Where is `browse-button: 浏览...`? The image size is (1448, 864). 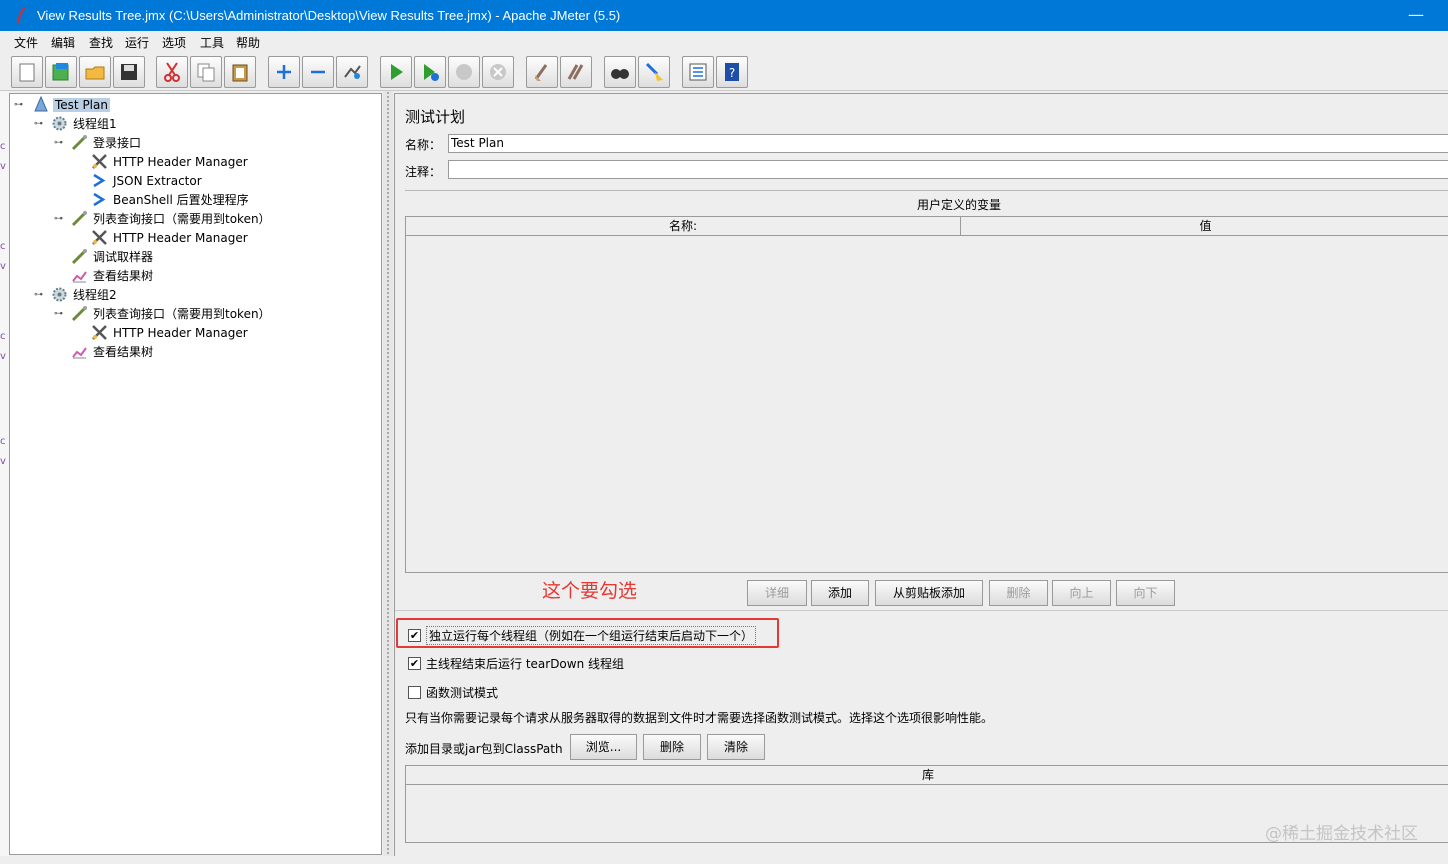 browse-button: 浏览... is located at coordinates (603, 747).